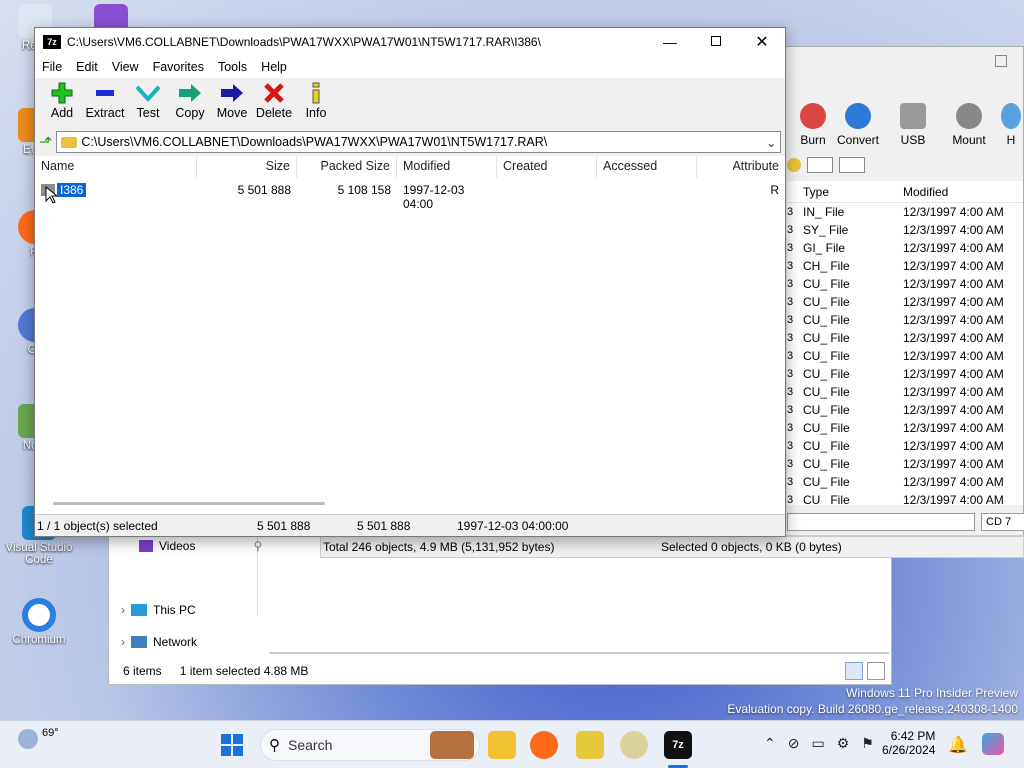 This screenshot has height=768, width=1024. I want to click on help-button: H, so click(1011, 125).